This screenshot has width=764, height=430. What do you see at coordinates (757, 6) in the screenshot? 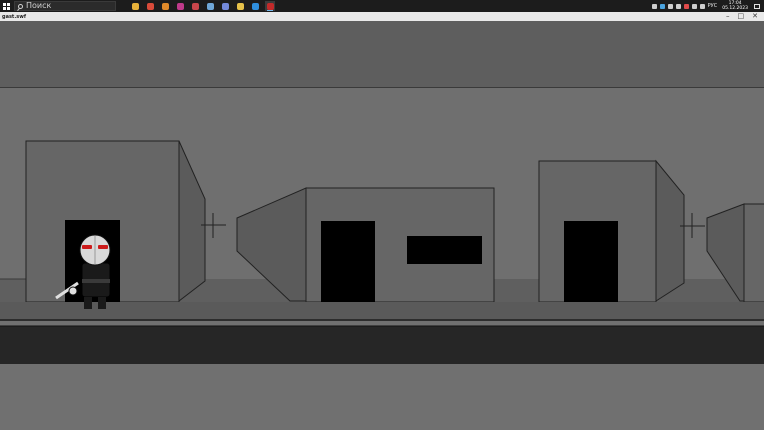
I see `notification-icon` at bounding box center [757, 6].